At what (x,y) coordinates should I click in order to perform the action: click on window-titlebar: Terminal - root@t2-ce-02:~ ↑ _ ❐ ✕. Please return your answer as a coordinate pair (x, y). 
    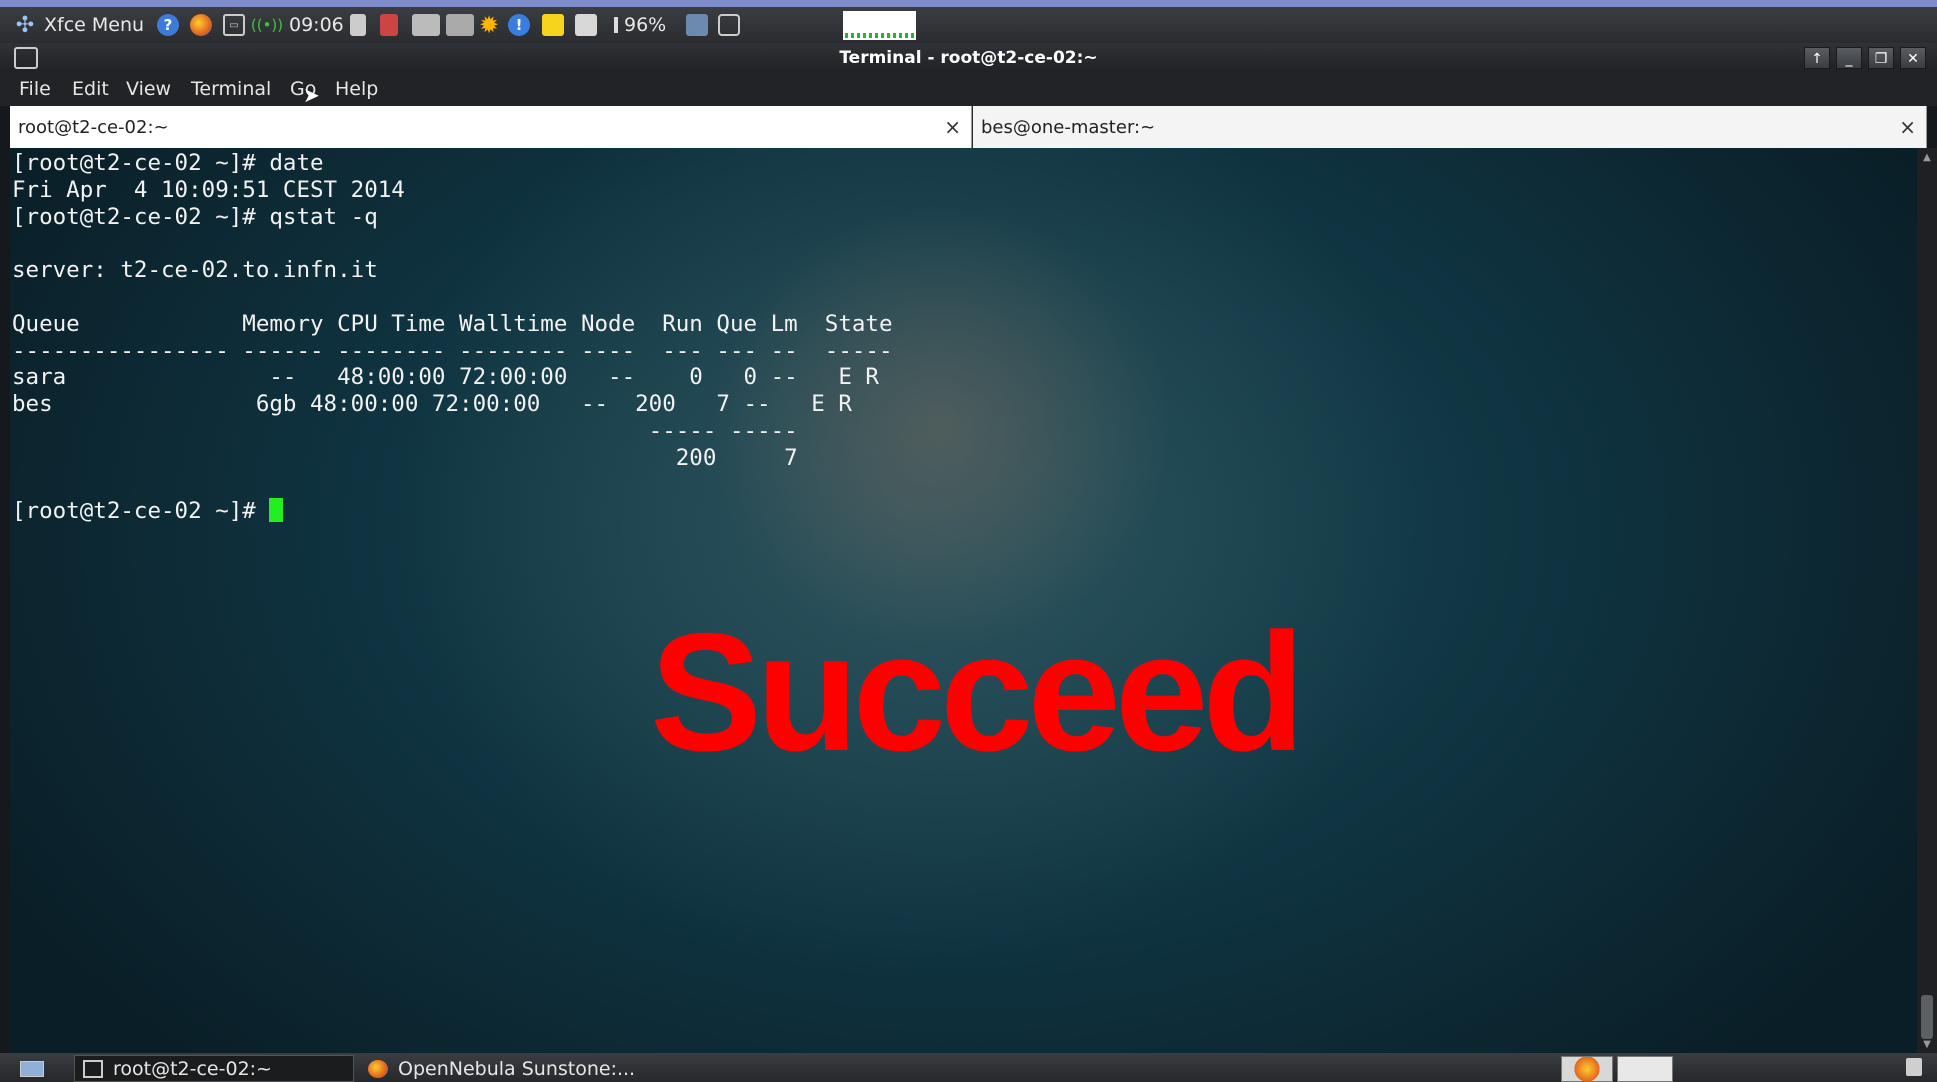
    Looking at the image, I should click on (968, 58).